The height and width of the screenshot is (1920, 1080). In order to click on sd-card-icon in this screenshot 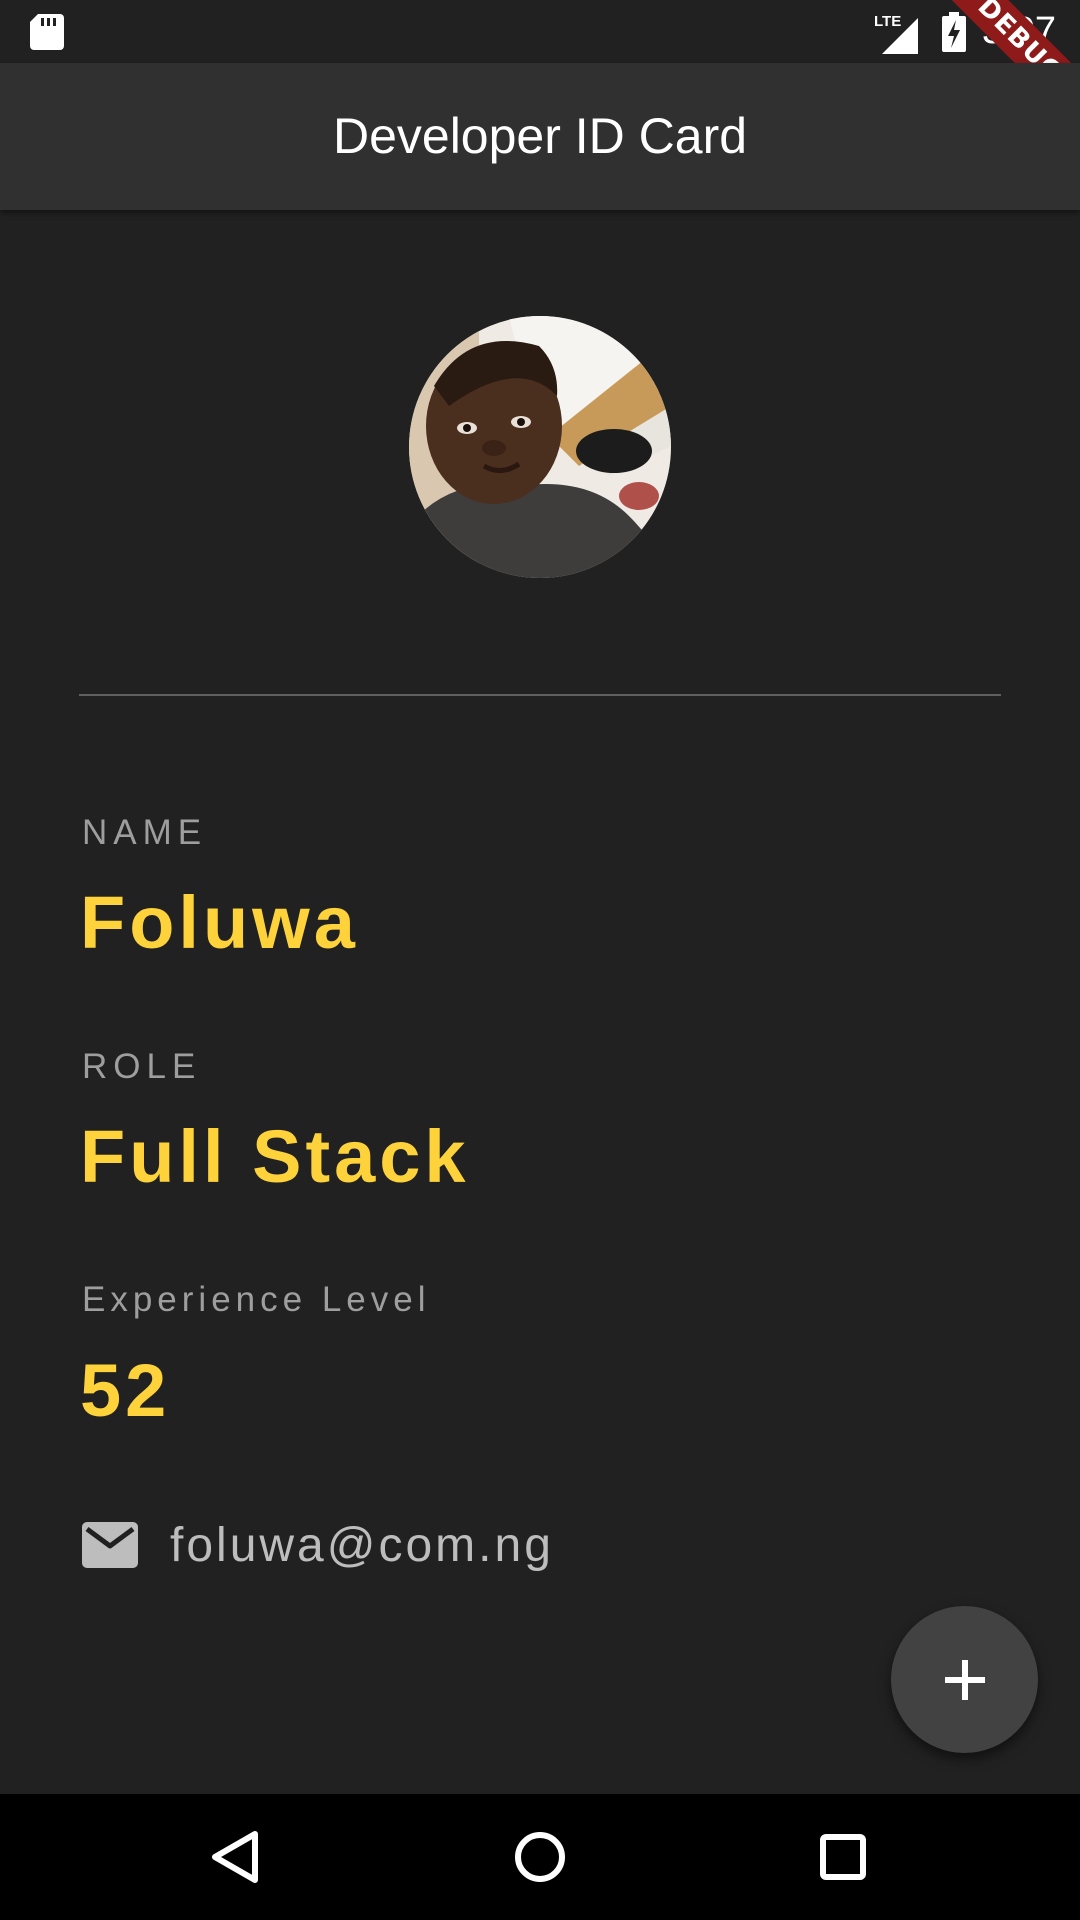, I will do `click(47, 32)`.